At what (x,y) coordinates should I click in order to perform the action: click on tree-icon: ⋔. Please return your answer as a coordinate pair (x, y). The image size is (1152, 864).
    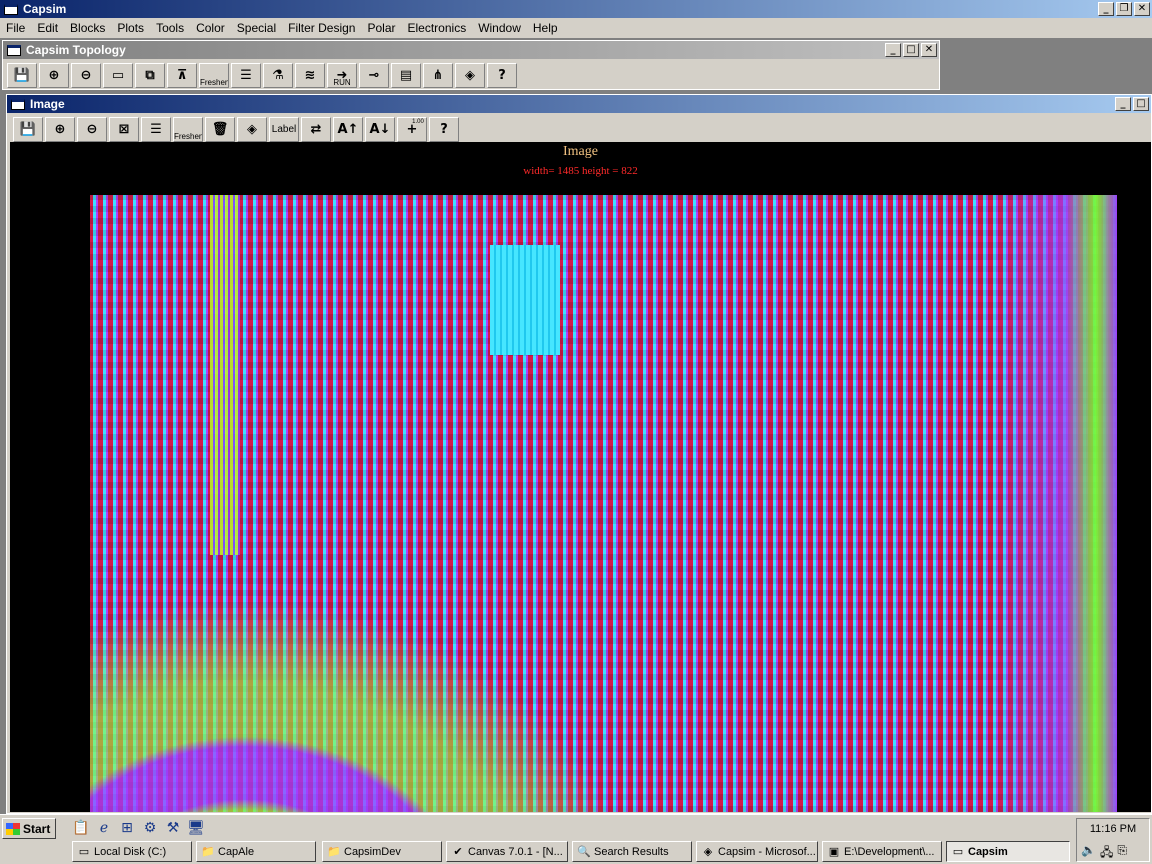
    Looking at the image, I should click on (438, 75).